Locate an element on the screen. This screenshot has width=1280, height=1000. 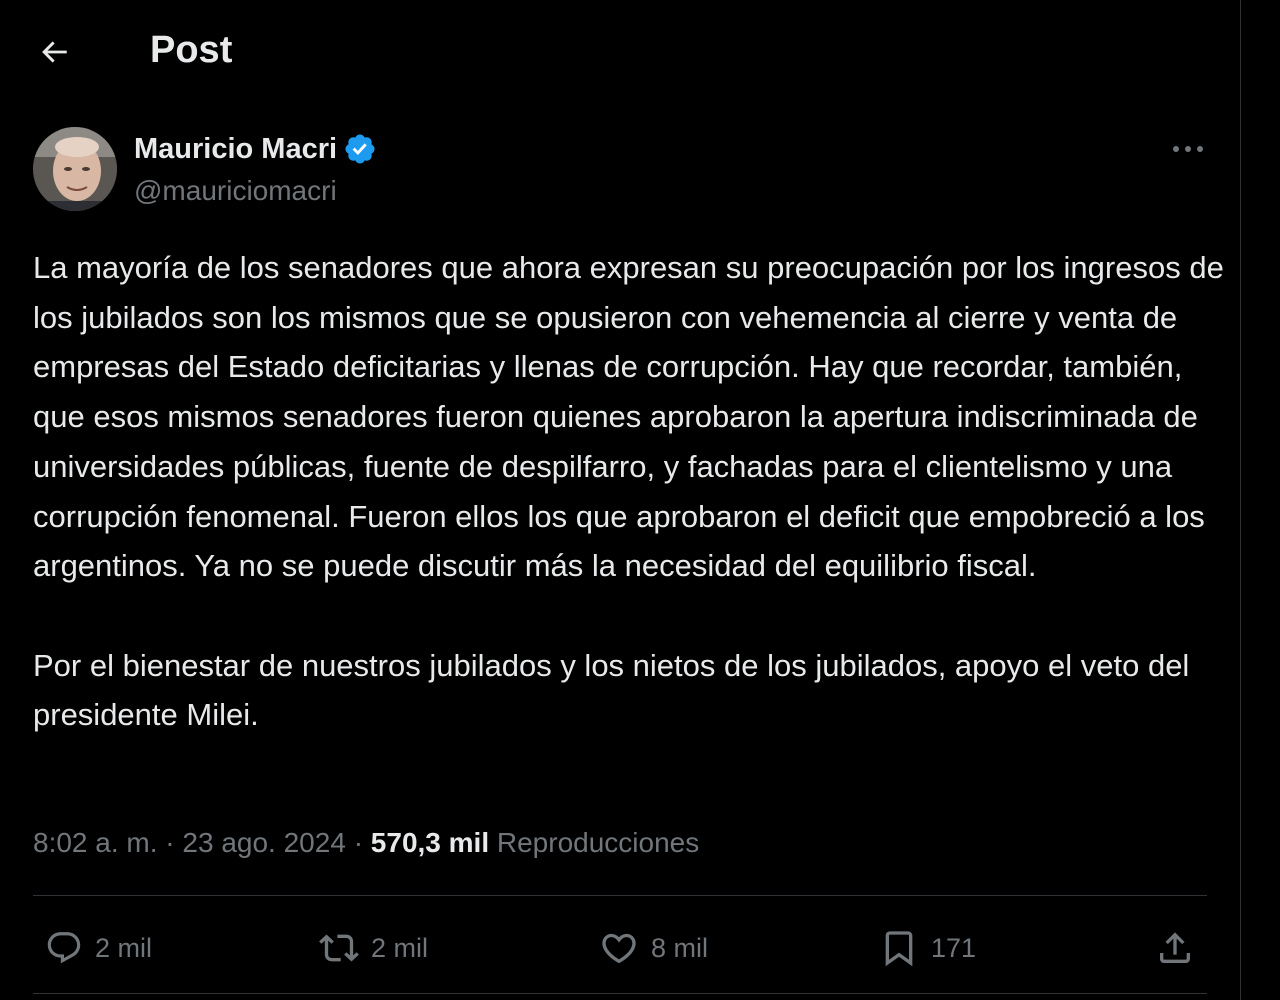
post-time: 8:02 a. m. is located at coordinates (95, 842).